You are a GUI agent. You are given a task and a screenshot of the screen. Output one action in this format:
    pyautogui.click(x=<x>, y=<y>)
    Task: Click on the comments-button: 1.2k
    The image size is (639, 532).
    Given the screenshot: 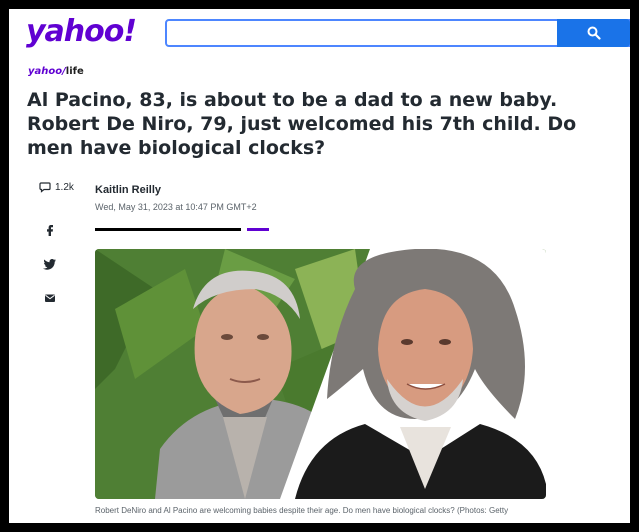 What is the action you would take?
    pyautogui.click(x=56, y=187)
    